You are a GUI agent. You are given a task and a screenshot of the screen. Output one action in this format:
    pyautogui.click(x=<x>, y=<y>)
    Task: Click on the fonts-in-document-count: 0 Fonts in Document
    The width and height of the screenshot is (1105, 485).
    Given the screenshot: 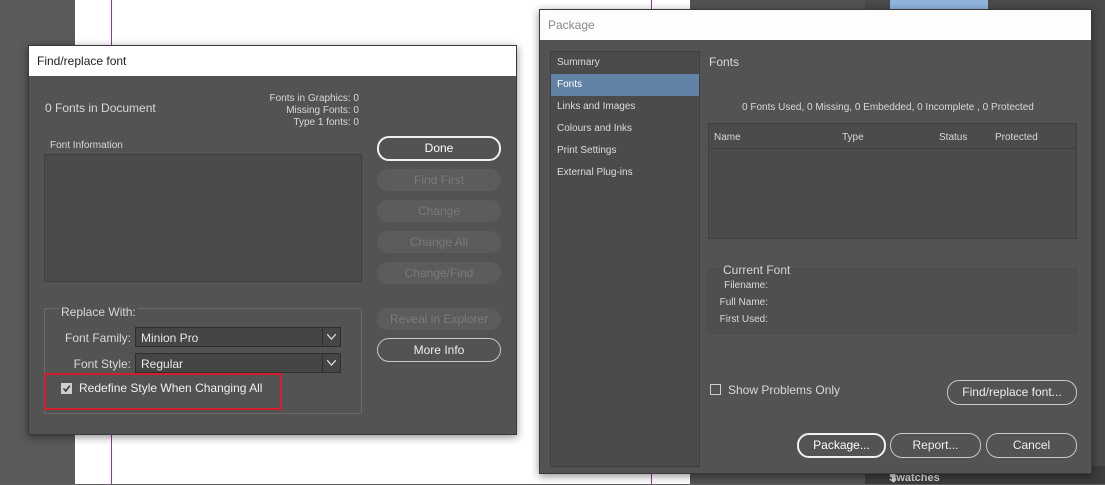 What is the action you would take?
    pyautogui.click(x=100, y=108)
    